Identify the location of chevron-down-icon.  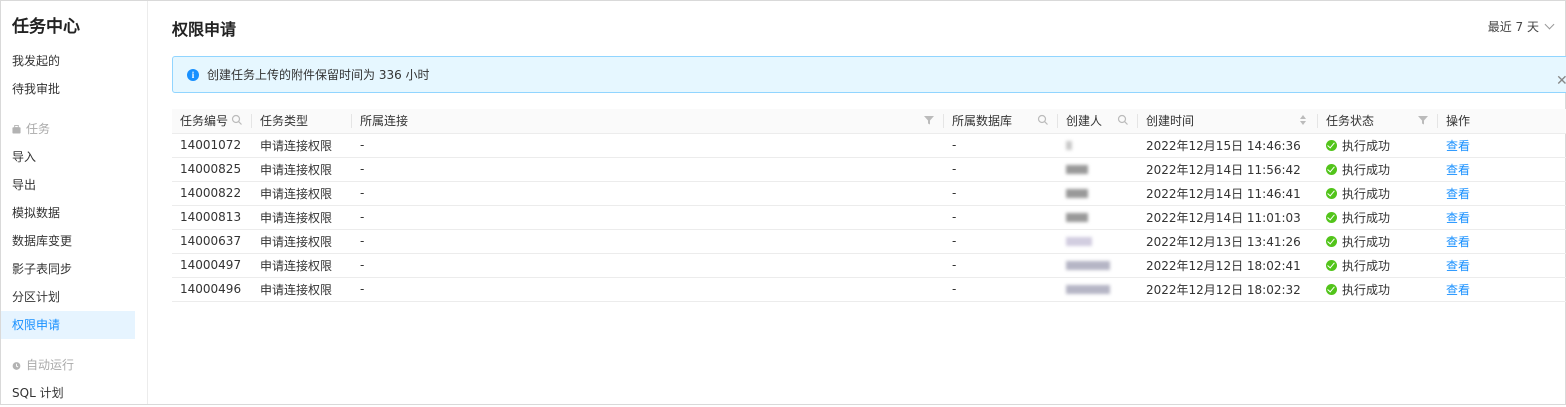
(1550, 25).